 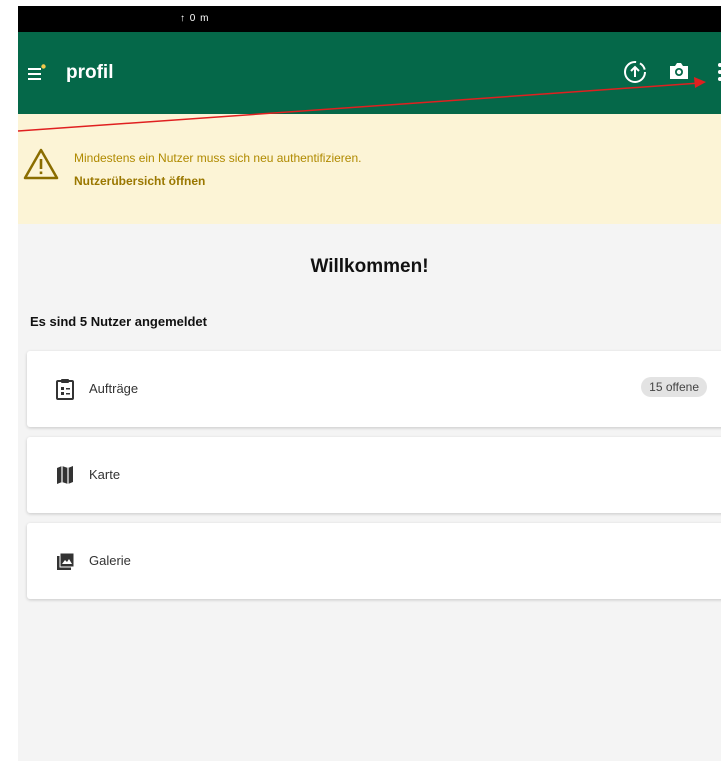 What do you see at coordinates (65, 389) in the screenshot?
I see `clipboard-icon` at bounding box center [65, 389].